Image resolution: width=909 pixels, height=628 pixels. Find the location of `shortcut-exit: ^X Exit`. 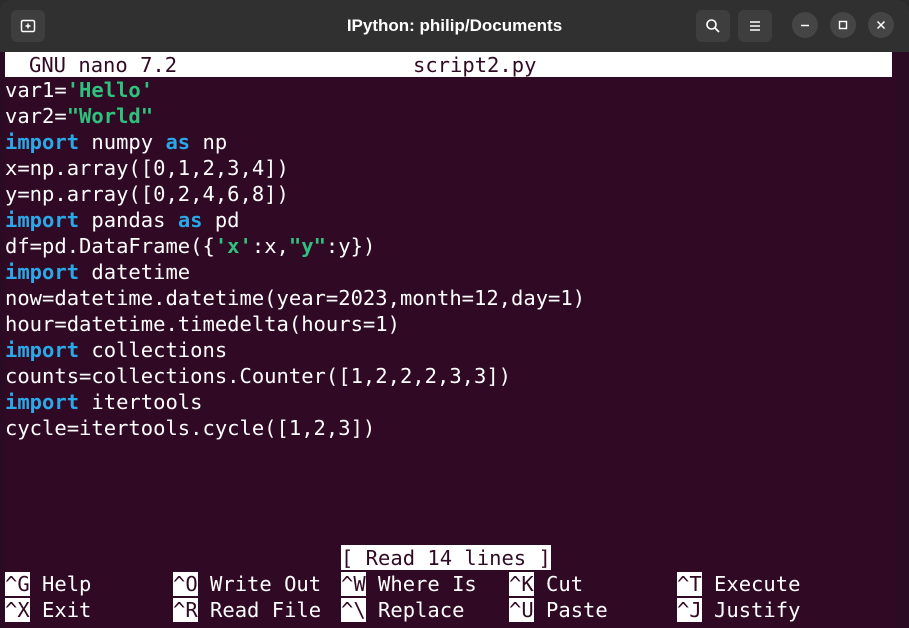

shortcut-exit: ^X Exit is located at coordinates (48, 610).